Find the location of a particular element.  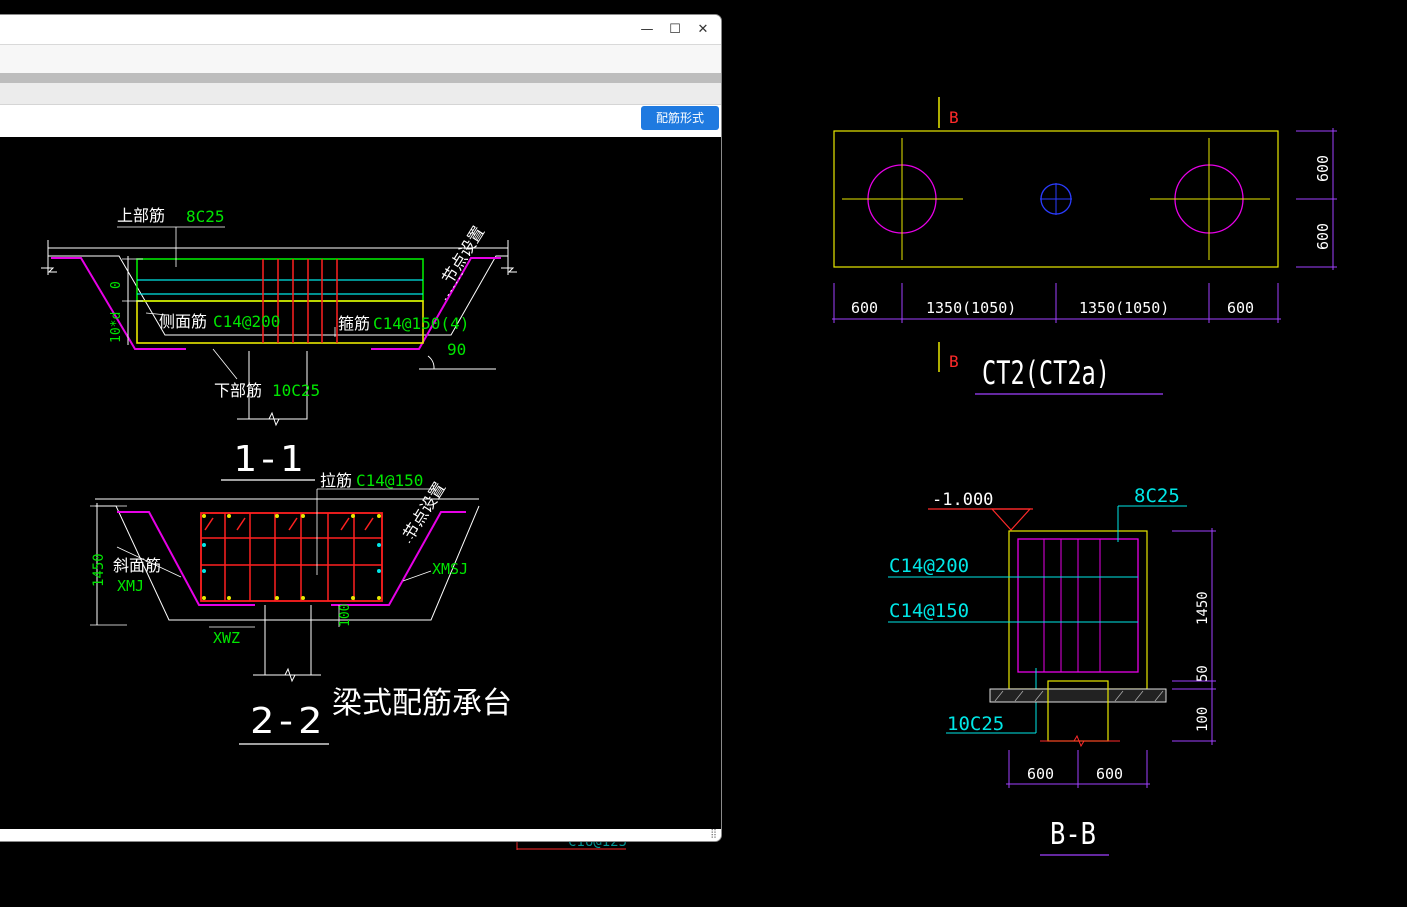

close-button: ✕ is located at coordinates (703, 30).